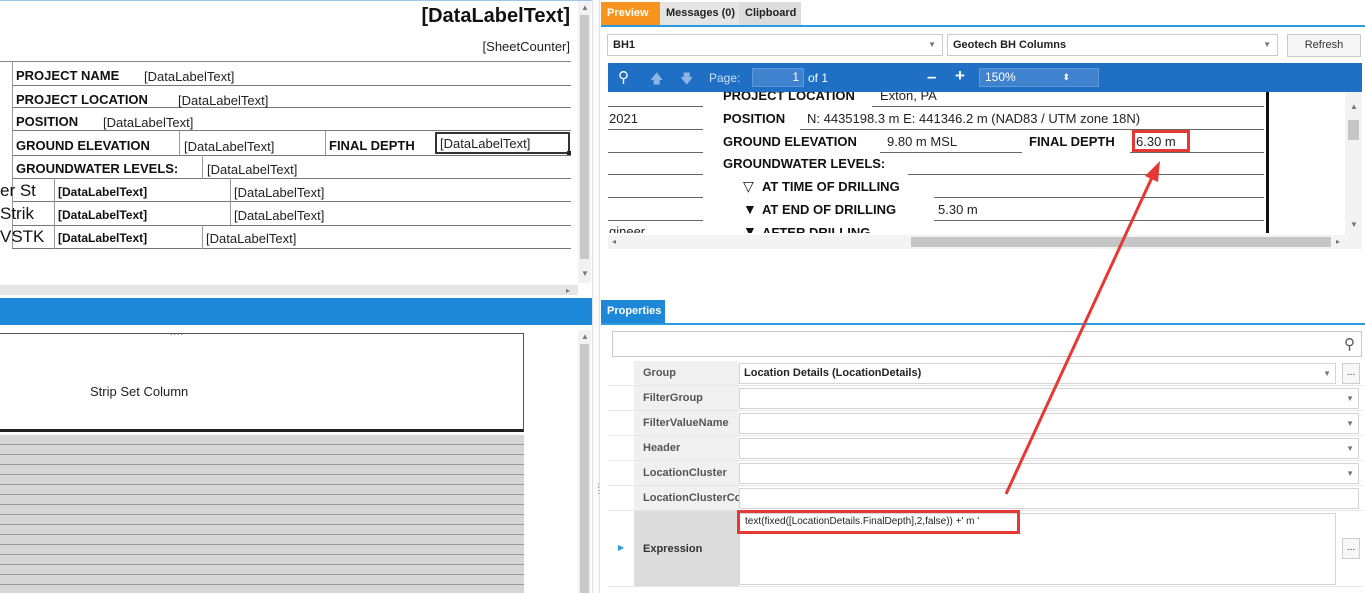 The height and width of the screenshot is (593, 1365). I want to click on strip-vertical-scrollbar: ▲, so click(584, 461).